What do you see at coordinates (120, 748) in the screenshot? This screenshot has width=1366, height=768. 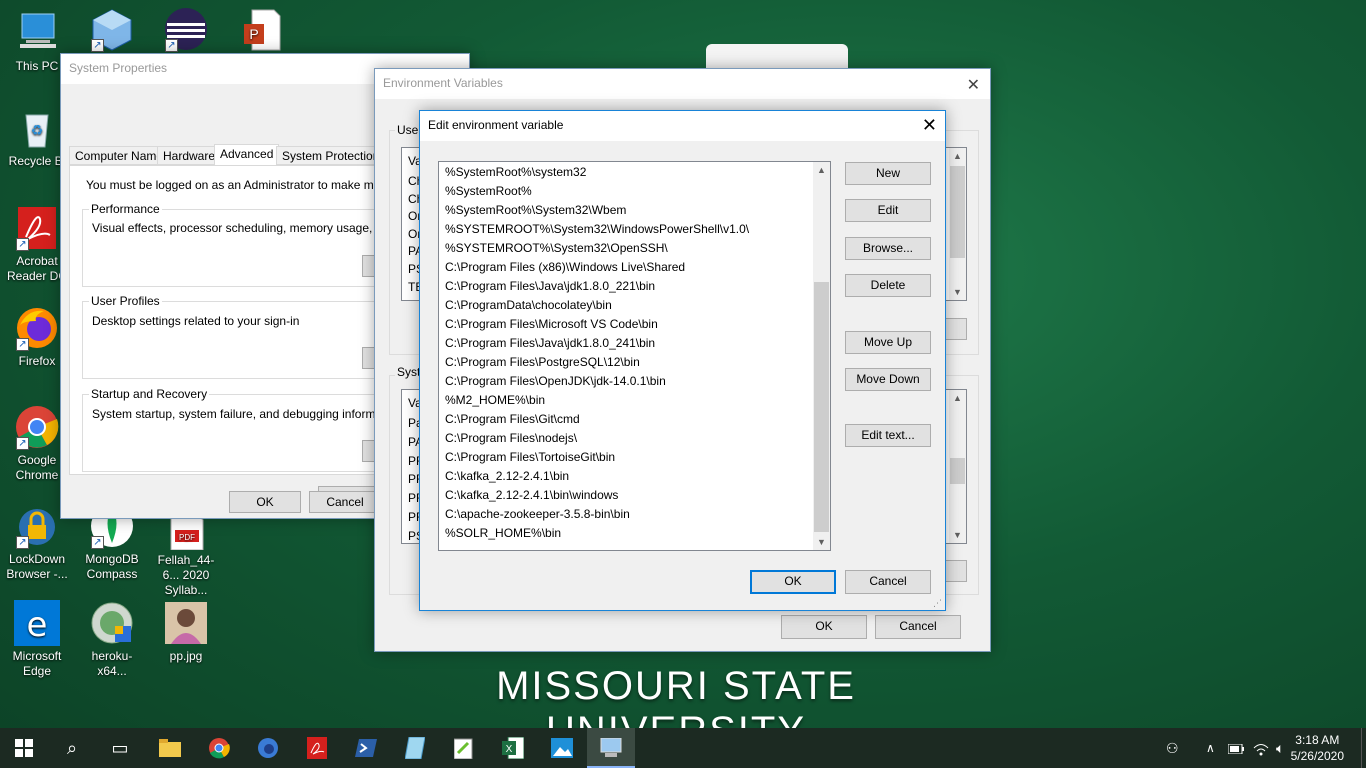 I see `task-view-icon: ▭` at bounding box center [120, 748].